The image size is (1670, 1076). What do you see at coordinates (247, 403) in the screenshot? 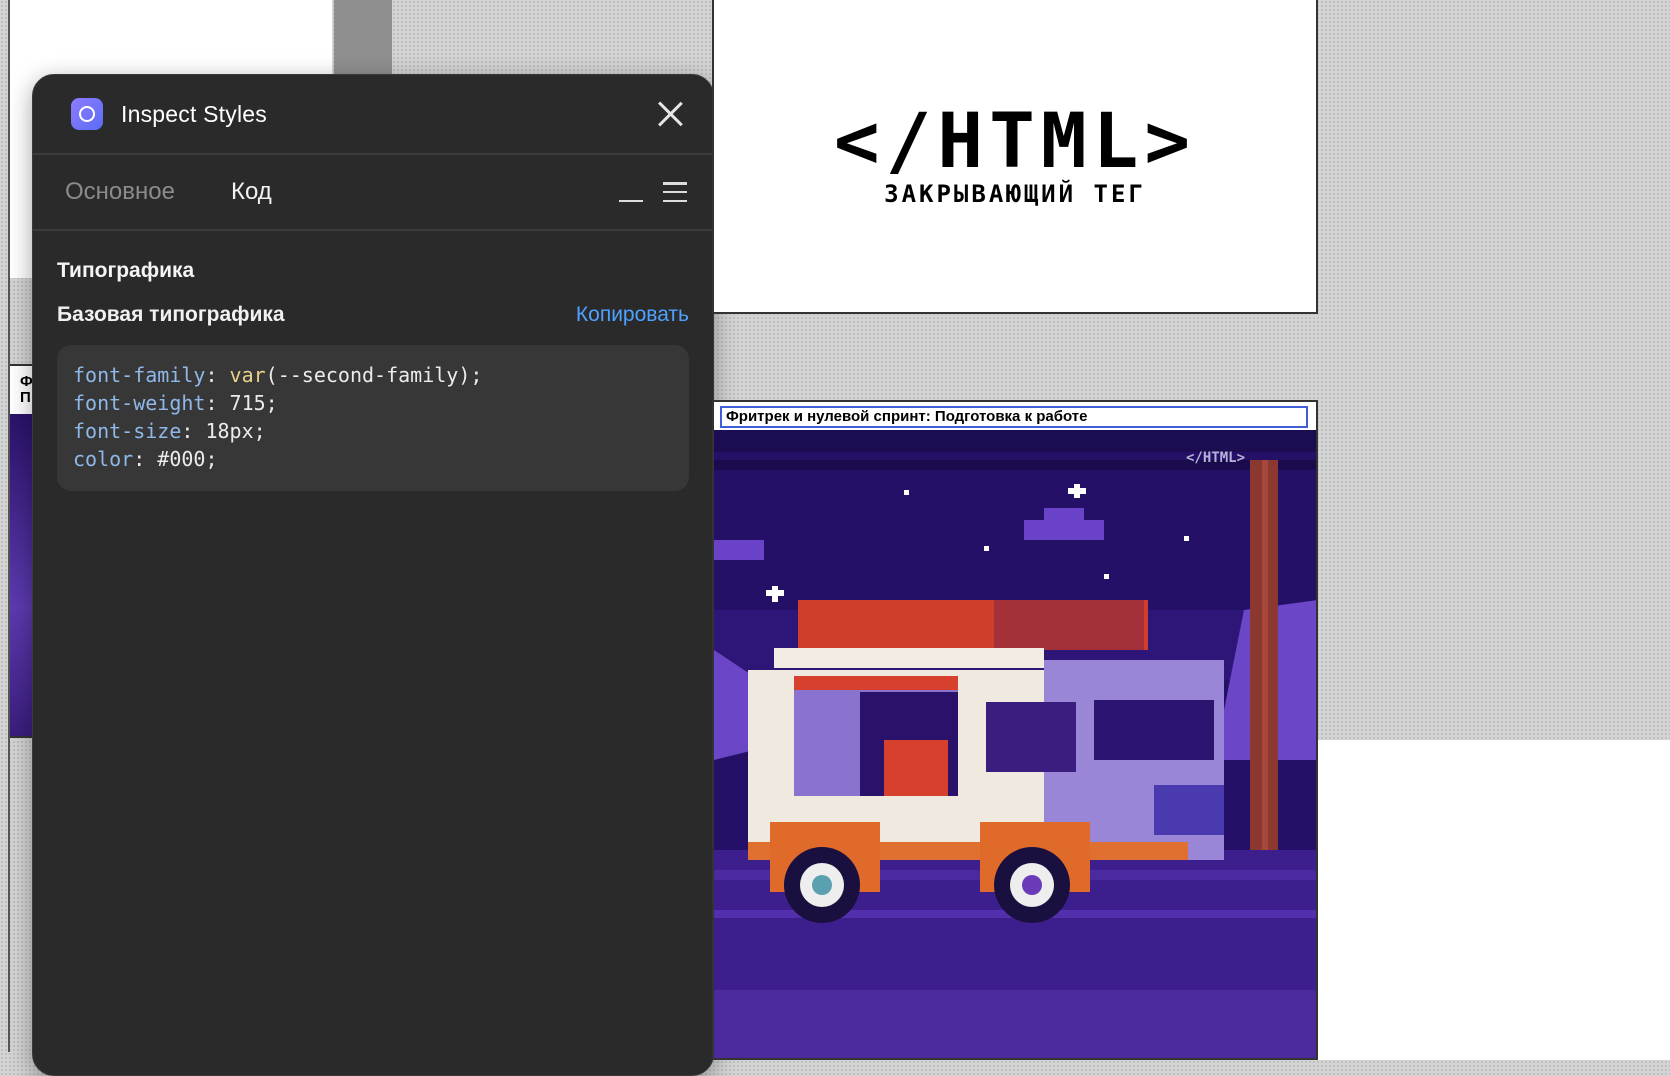
I see `code-value: 715;` at bounding box center [247, 403].